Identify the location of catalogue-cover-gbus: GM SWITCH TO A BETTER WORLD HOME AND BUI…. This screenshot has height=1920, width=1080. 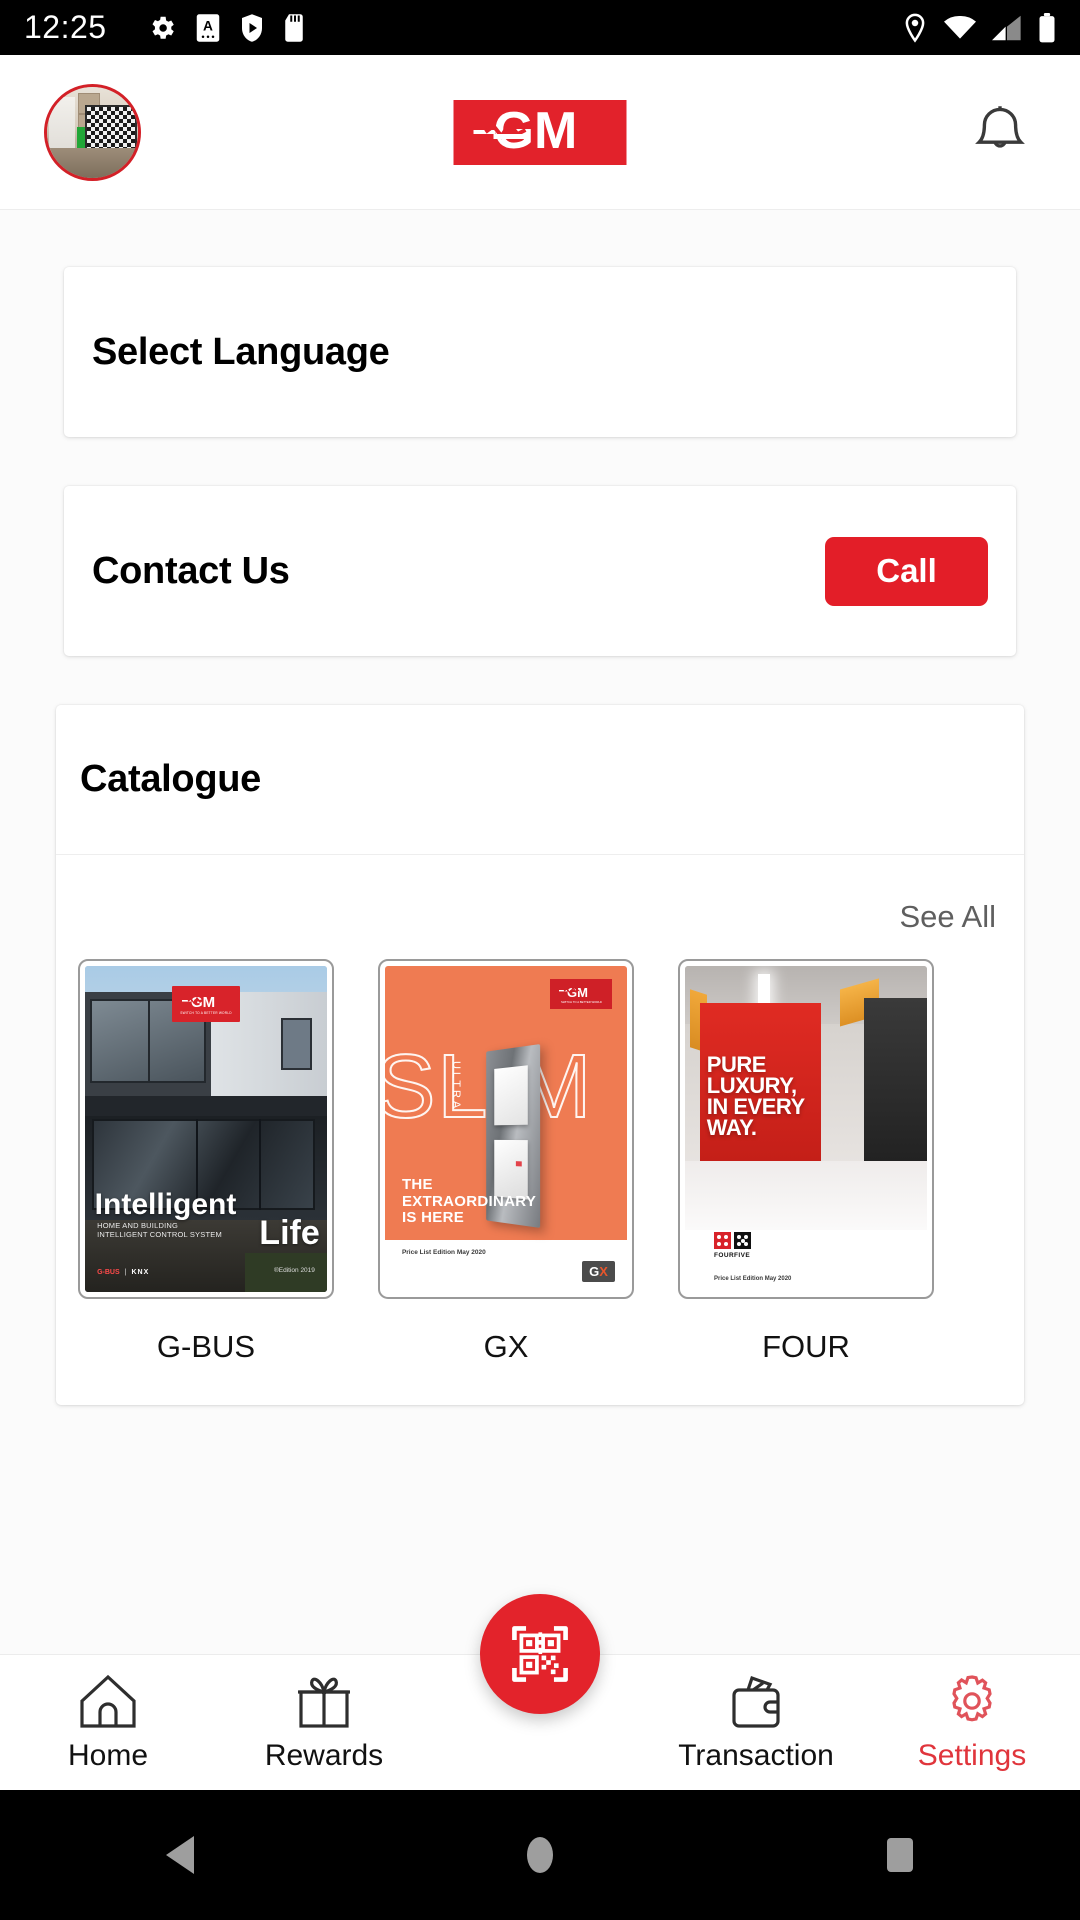
(206, 1129).